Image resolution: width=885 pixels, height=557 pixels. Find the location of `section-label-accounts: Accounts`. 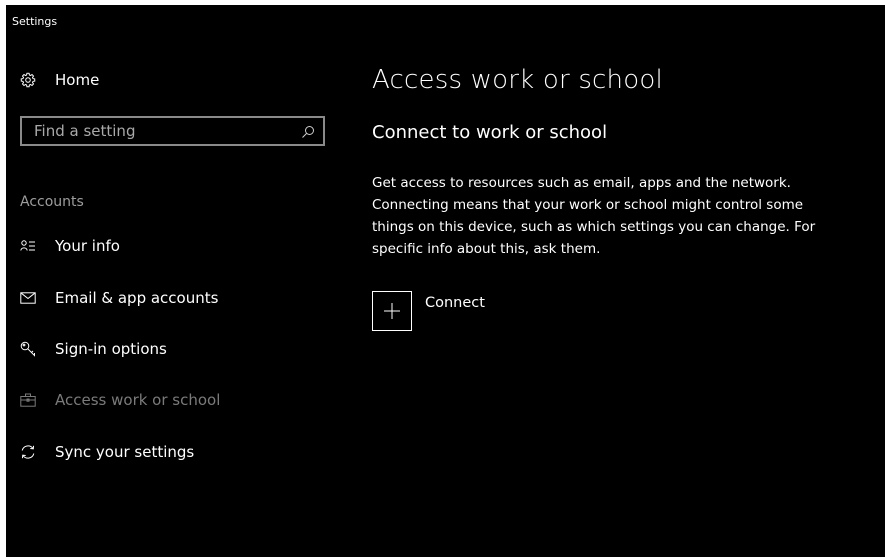

section-label-accounts: Accounts is located at coordinates (52, 202).